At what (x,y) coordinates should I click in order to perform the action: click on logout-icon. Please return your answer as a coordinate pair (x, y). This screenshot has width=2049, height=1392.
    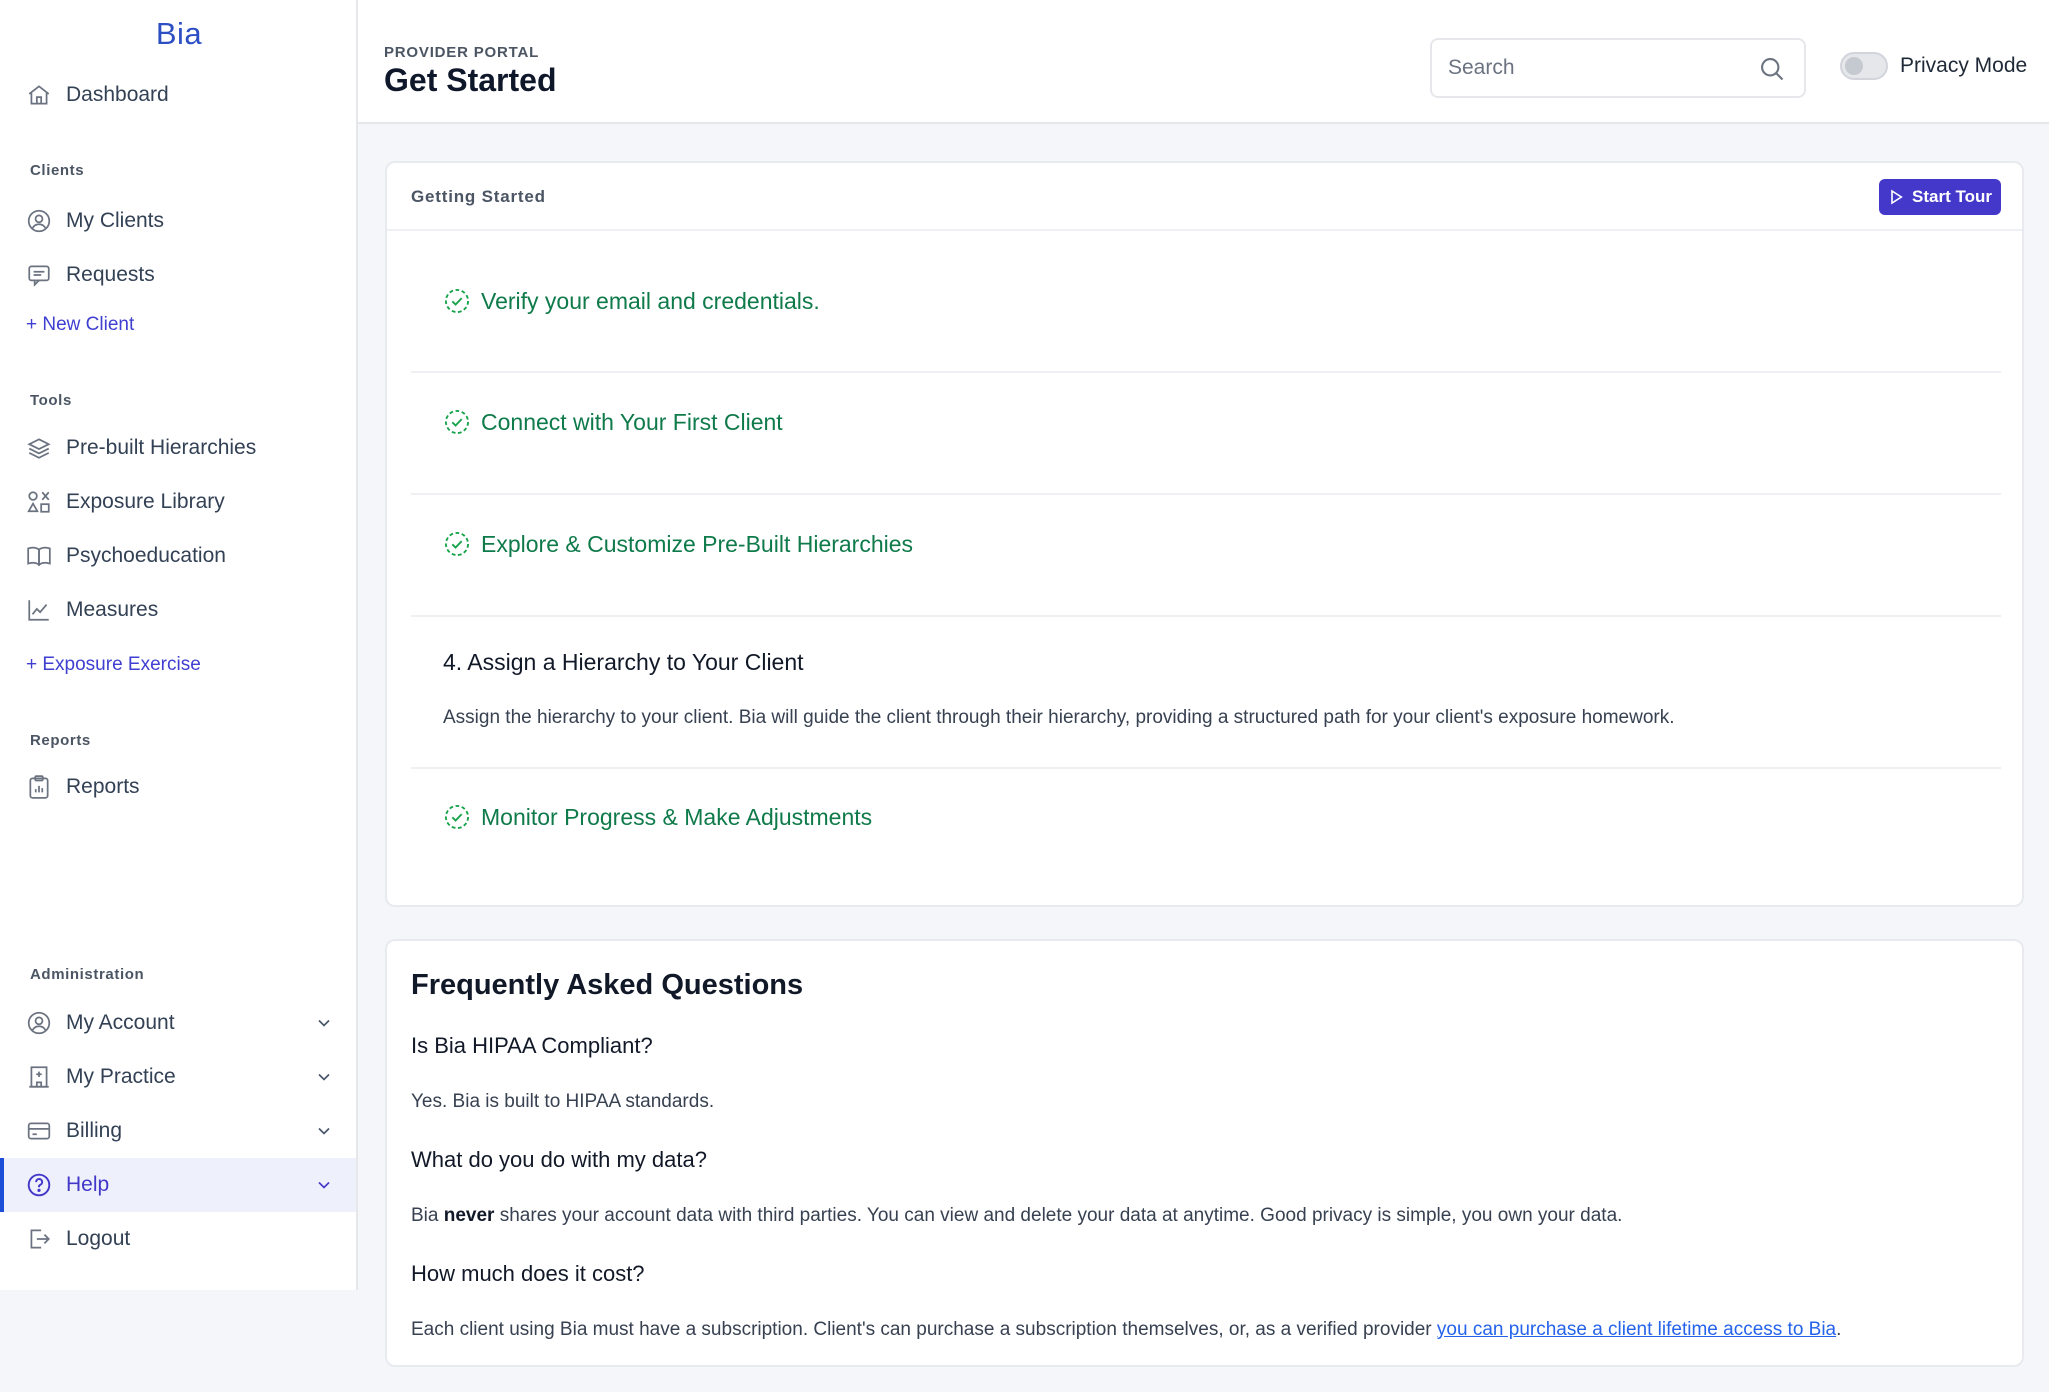
    Looking at the image, I should click on (39, 1239).